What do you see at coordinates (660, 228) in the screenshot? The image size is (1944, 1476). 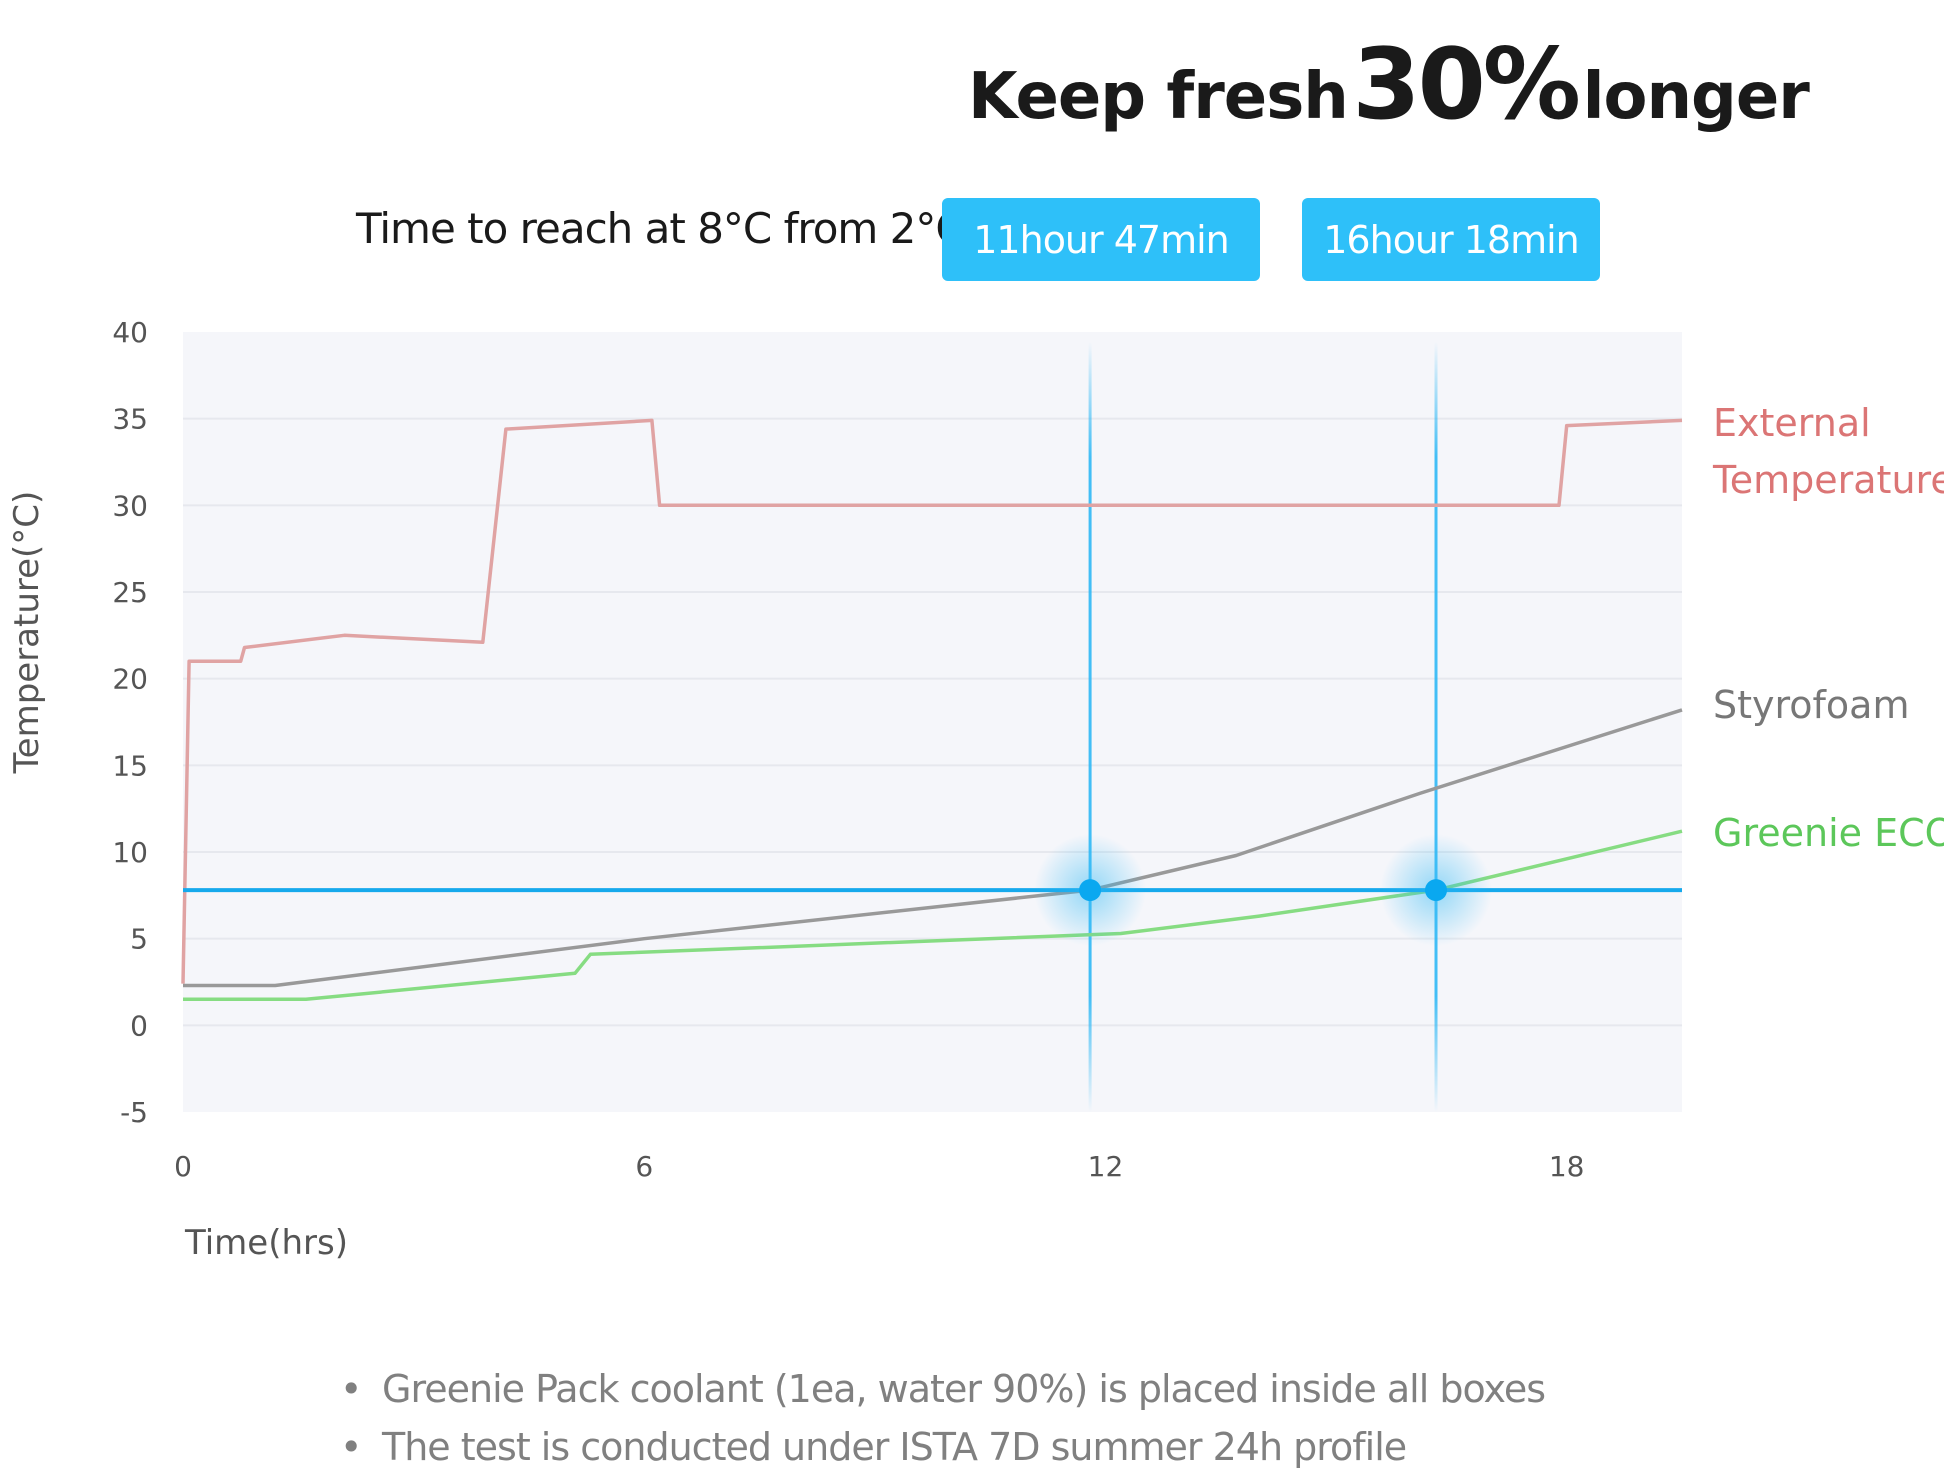 I see `chart-subtitle: Time to reach at 8°C from 2°C` at bounding box center [660, 228].